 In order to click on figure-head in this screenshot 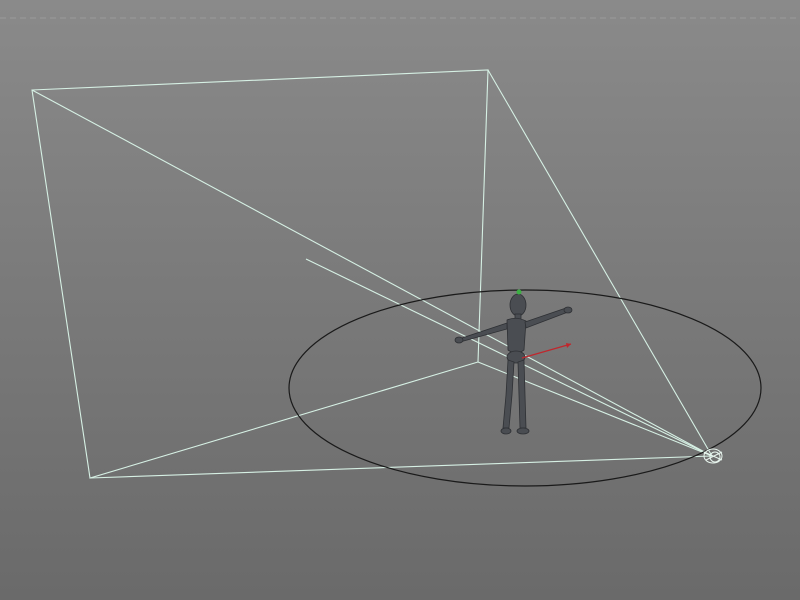, I will do `click(518, 305)`.